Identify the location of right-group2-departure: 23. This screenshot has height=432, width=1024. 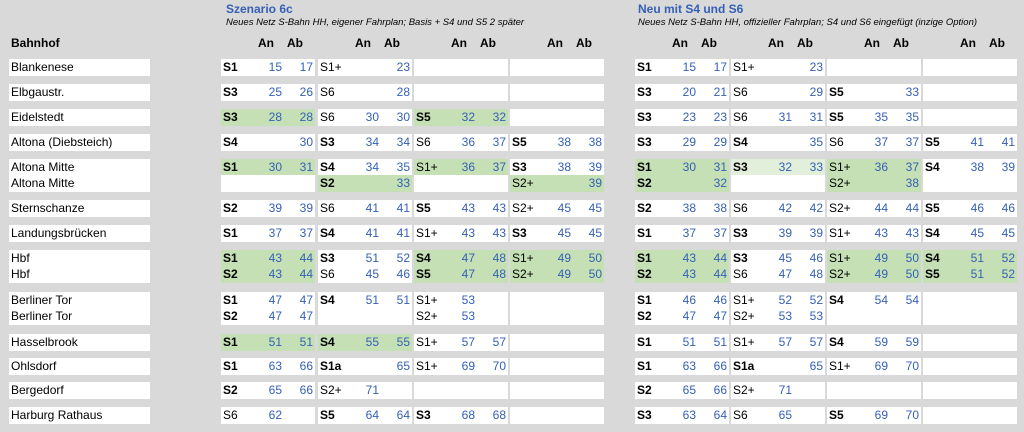
(809, 67).